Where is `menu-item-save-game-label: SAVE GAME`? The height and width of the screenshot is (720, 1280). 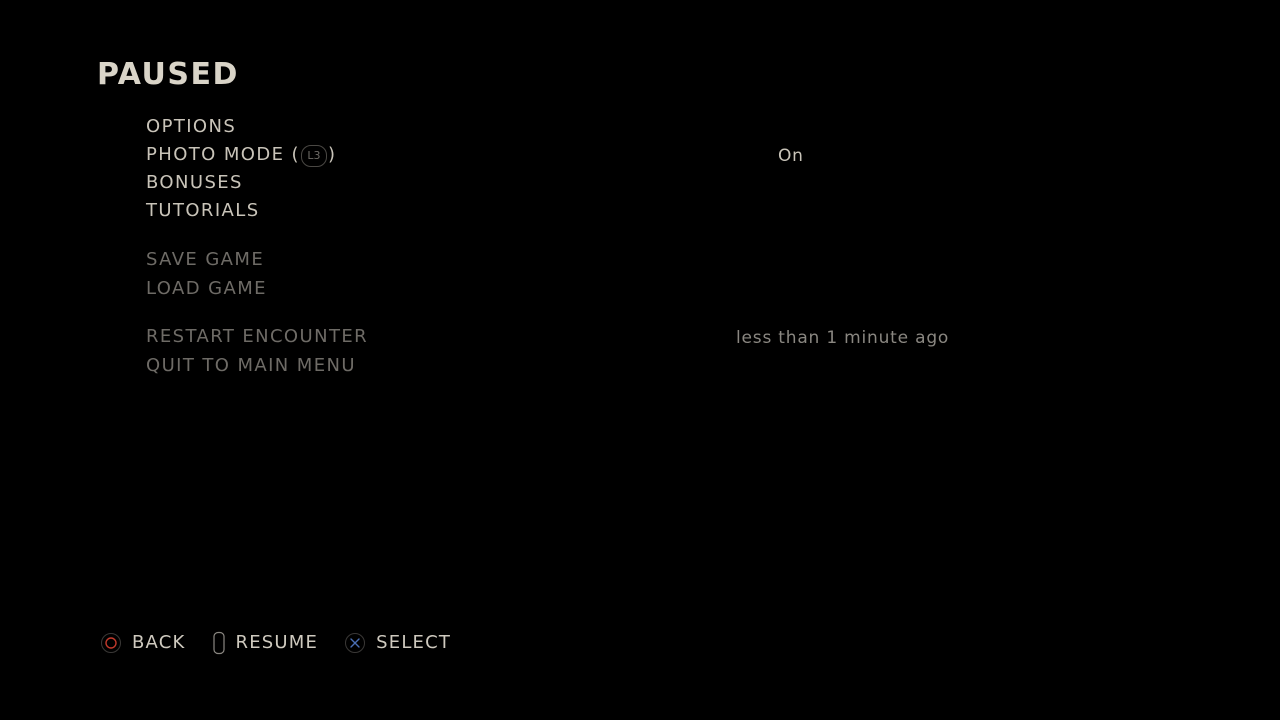 menu-item-save-game-label: SAVE GAME is located at coordinates (205, 259).